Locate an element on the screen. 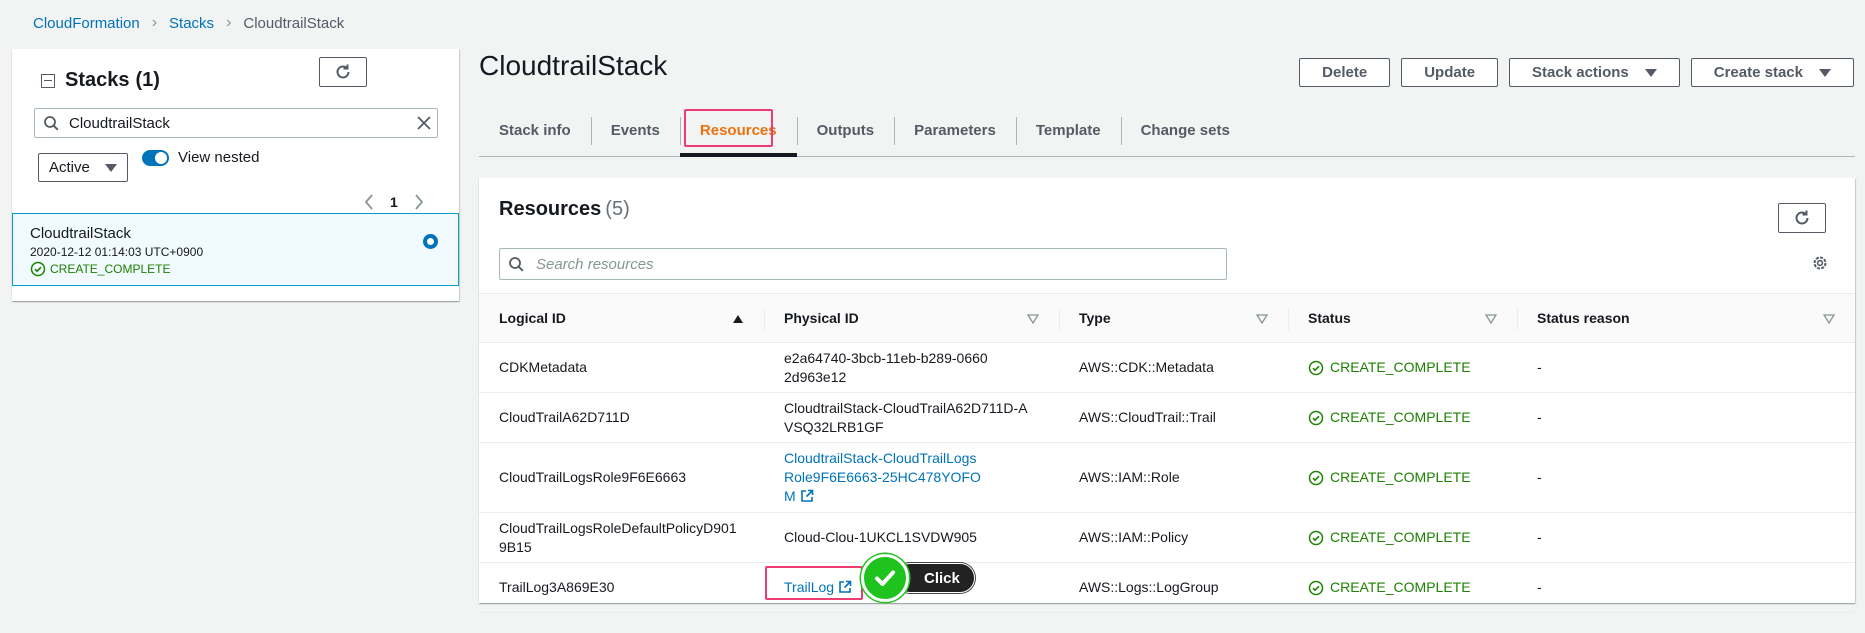  tab-parameters: Parameters is located at coordinates (955, 130).